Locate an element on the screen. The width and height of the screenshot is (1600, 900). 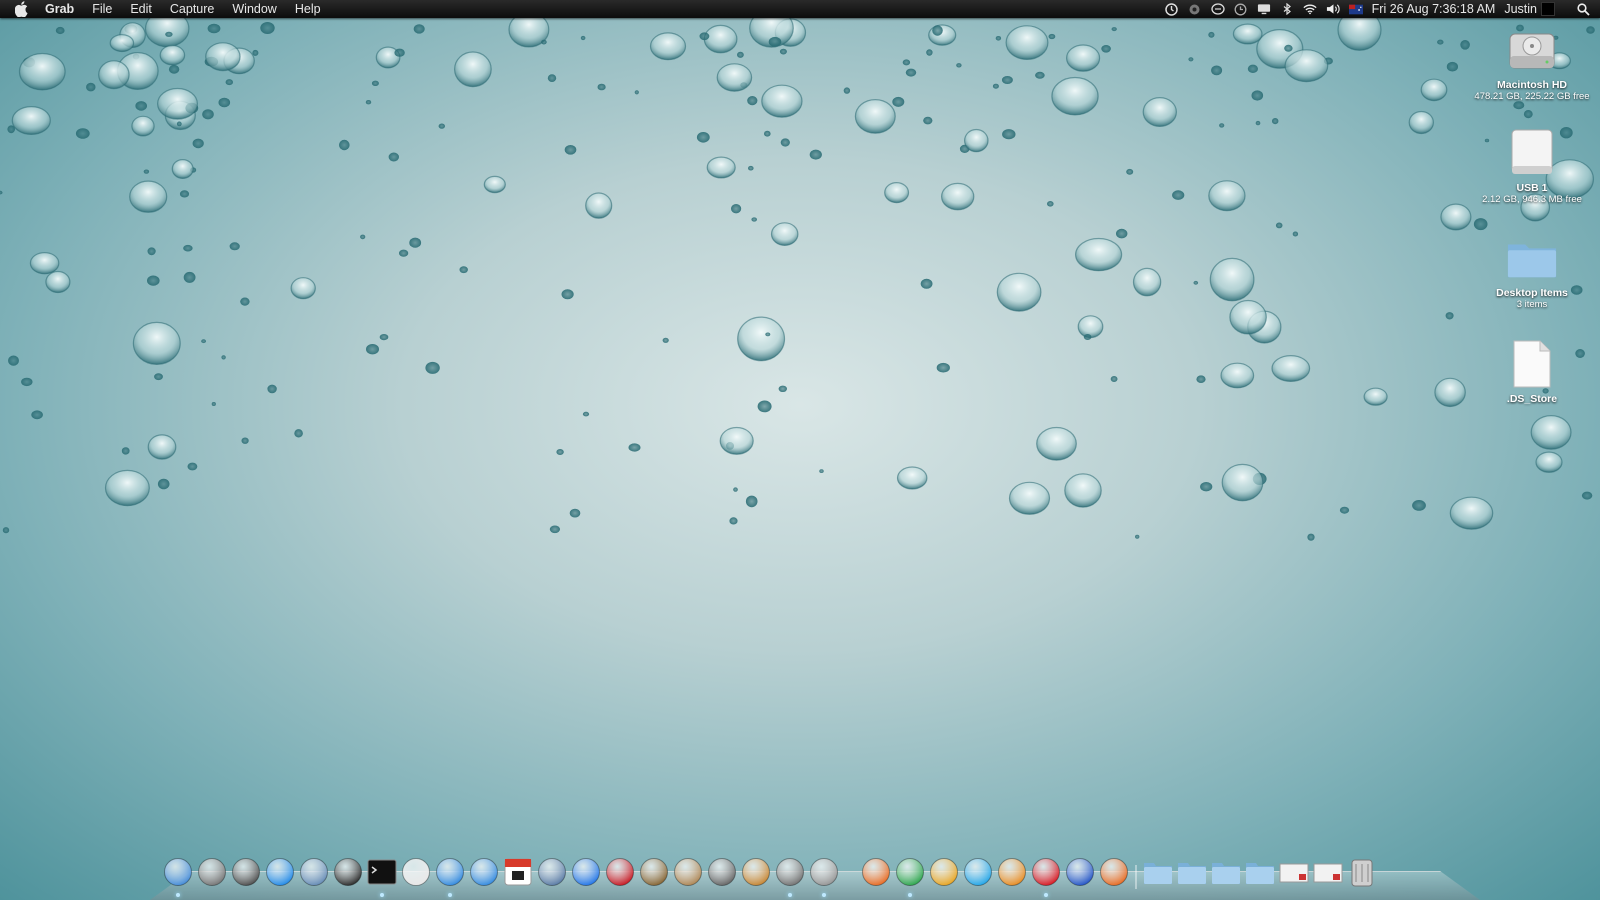
display-icon is located at coordinates (1264, 9).